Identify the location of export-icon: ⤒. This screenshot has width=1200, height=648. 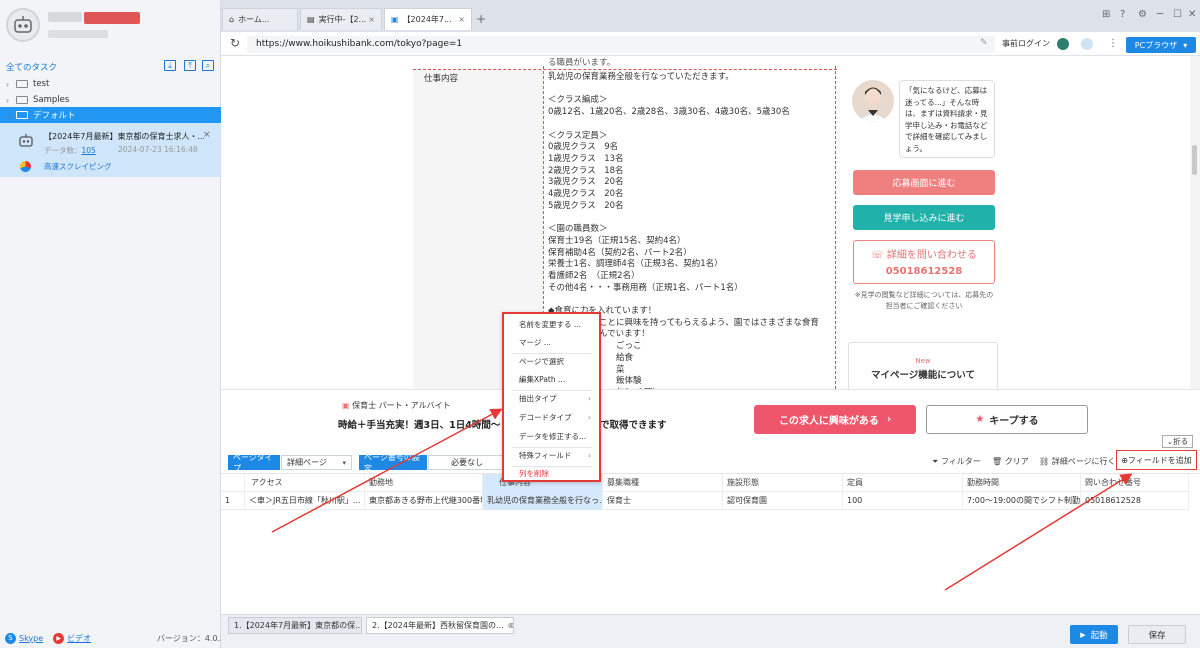
(190, 65).